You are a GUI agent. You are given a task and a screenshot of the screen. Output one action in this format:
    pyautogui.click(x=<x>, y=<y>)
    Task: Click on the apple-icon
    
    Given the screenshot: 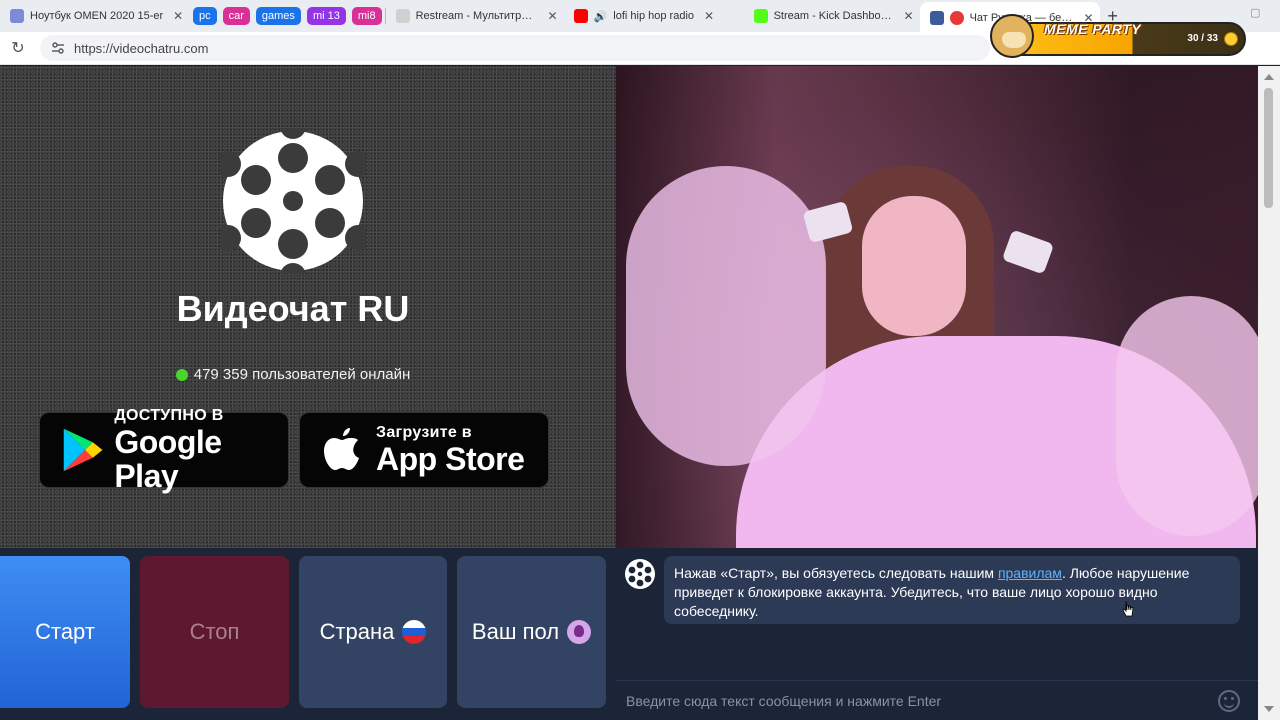 What is the action you would take?
    pyautogui.click(x=341, y=449)
    